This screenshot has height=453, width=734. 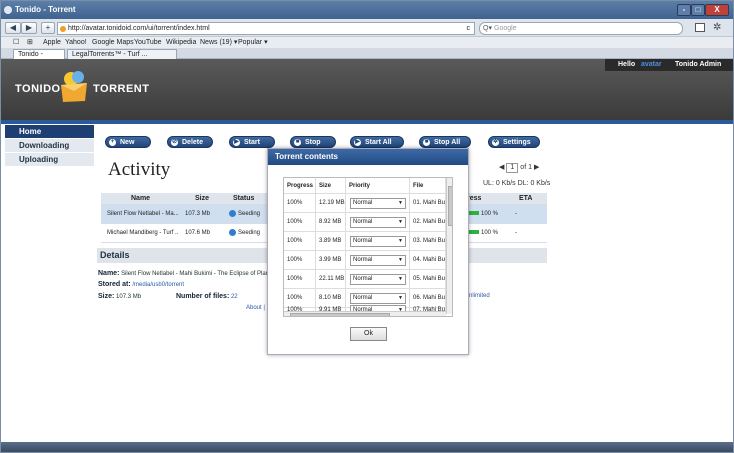 What do you see at coordinates (536, 167) in the screenshot?
I see `next-page-icon: ▶` at bounding box center [536, 167].